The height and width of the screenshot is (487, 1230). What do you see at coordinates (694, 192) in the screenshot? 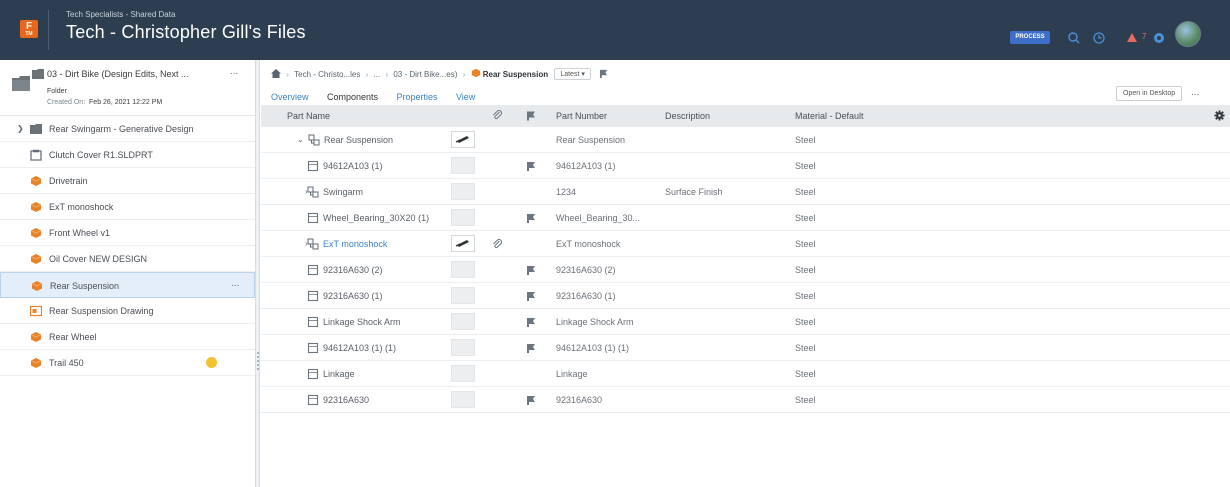
I see `description-cell: Surface Finish` at bounding box center [694, 192].